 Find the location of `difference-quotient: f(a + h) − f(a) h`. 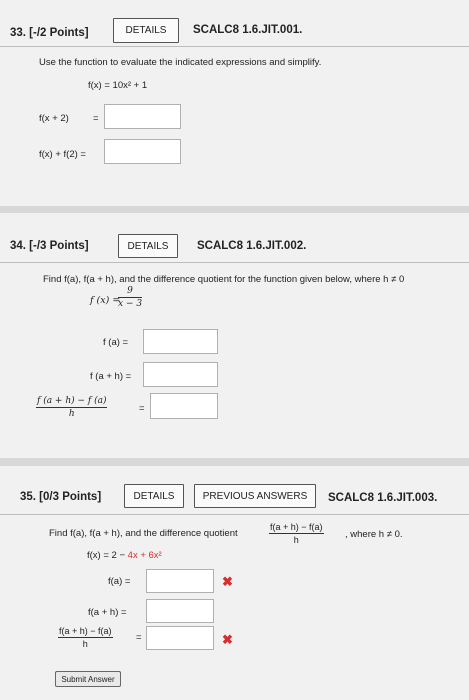

difference-quotient: f(a + h) − f(a) h is located at coordinates (85, 637).